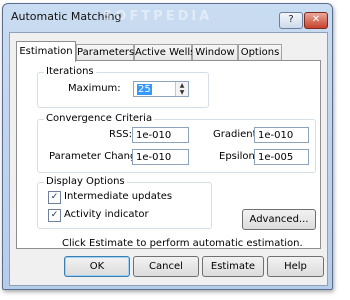 The image size is (350, 300). What do you see at coordinates (239, 156) in the screenshot?
I see `epsilon-label: Epsilon:` at bounding box center [239, 156].